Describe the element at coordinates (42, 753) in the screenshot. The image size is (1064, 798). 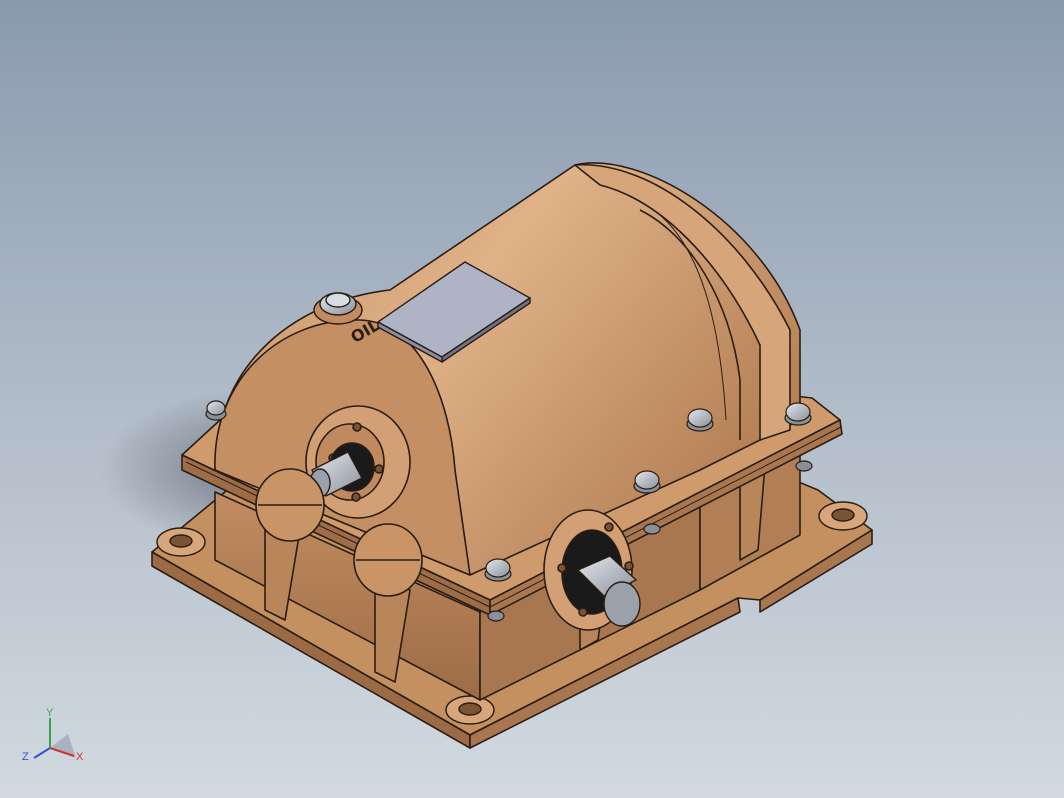
I see `triad-z-axis` at that location.